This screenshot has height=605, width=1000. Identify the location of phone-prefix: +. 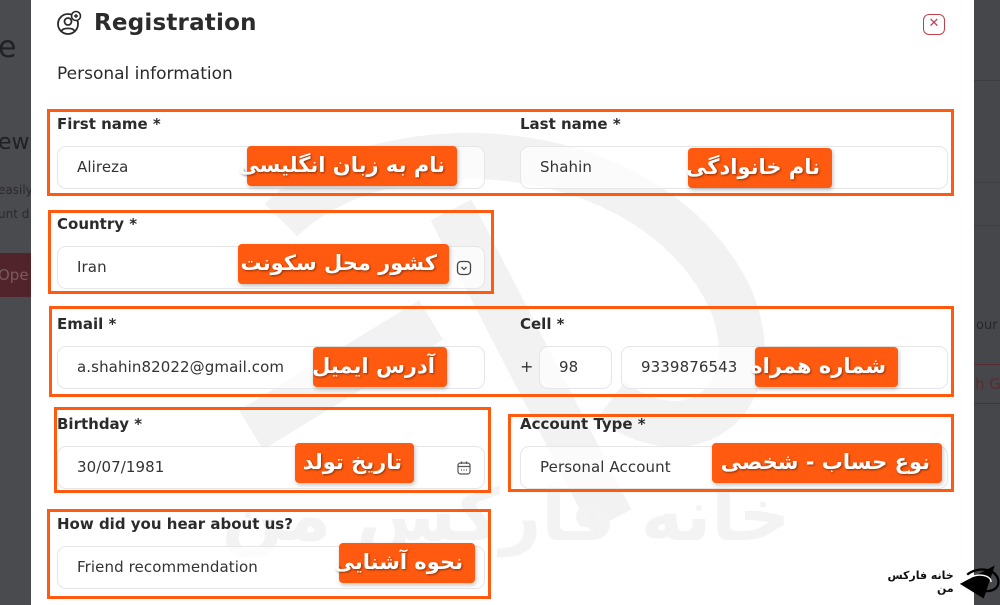
(527, 366).